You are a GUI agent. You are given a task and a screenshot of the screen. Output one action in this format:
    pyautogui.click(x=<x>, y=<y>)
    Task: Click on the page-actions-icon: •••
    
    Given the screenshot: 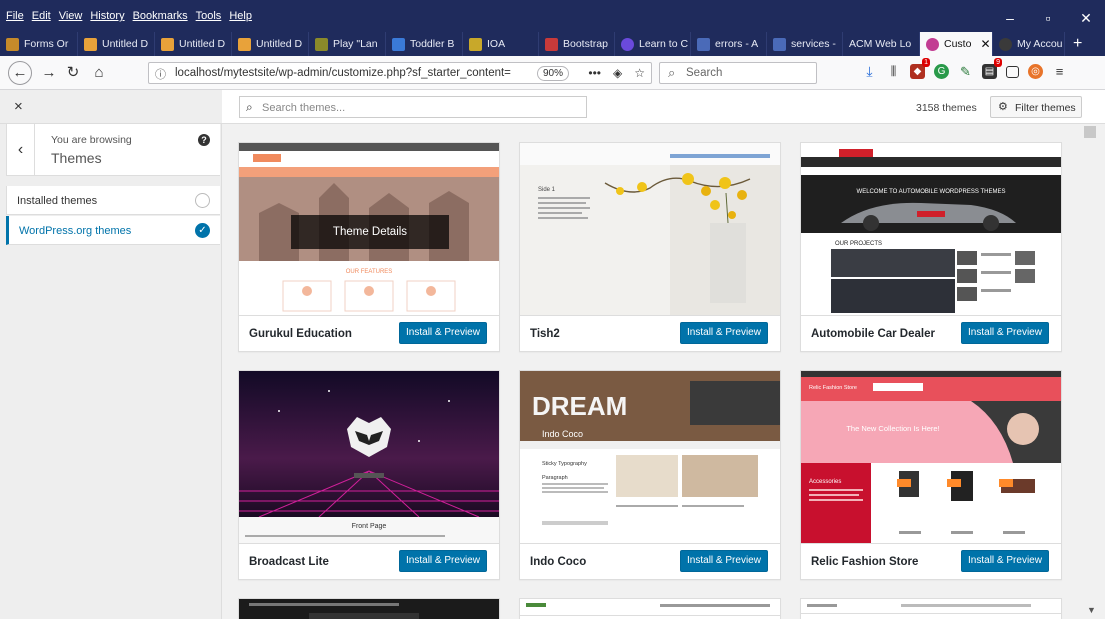 What is the action you would take?
    pyautogui.click(x=594, y=73)
    